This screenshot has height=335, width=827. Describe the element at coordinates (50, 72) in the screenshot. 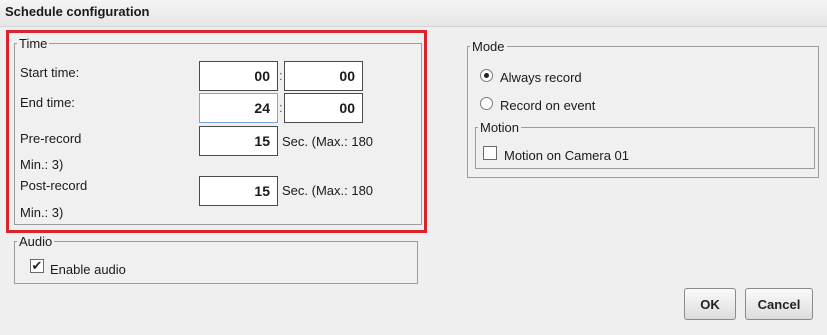

I see `start-time-label: Start time:` at that location.